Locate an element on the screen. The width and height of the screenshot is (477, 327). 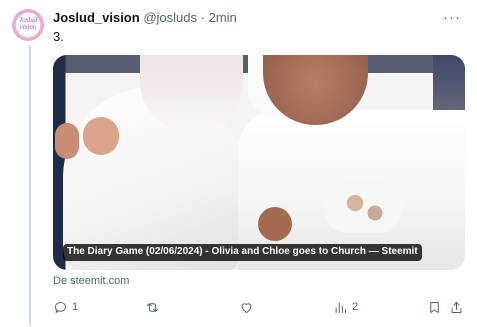
share-icon is located at coordinates (456, 307).